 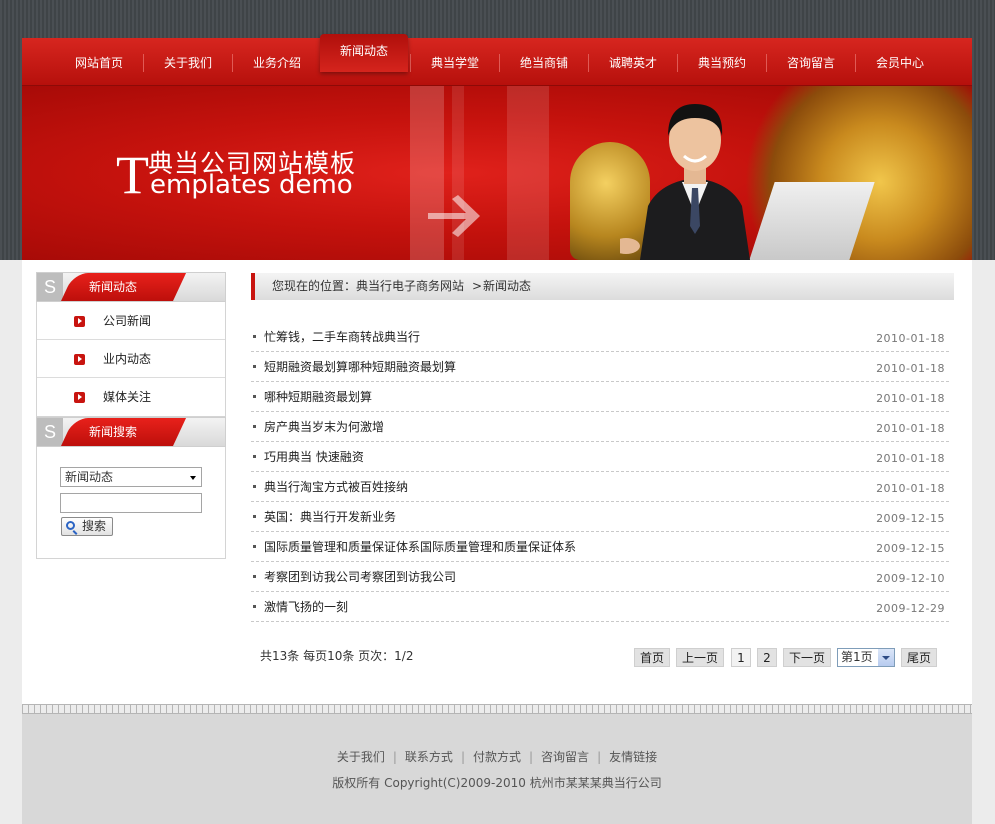 What do you see at coordinates (89, 477) in the screenshot?
I see `search-category-value: 新闻动态` at bounding box center [89, 477].